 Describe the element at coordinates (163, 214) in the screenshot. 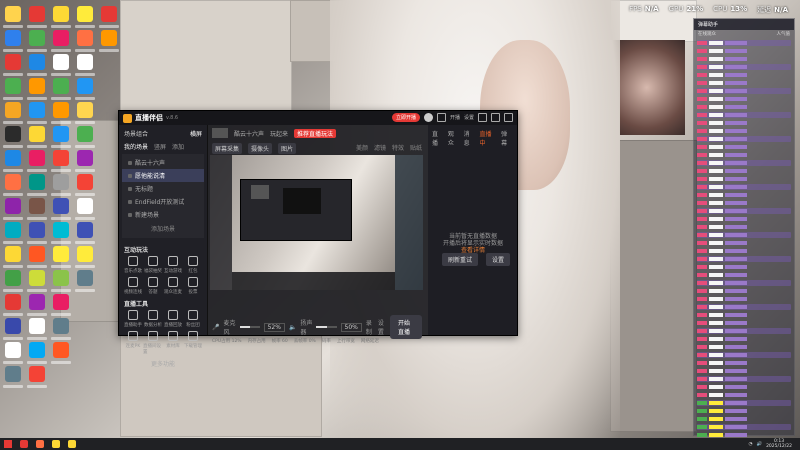

I see `scene-item: 新建场景` at that location.